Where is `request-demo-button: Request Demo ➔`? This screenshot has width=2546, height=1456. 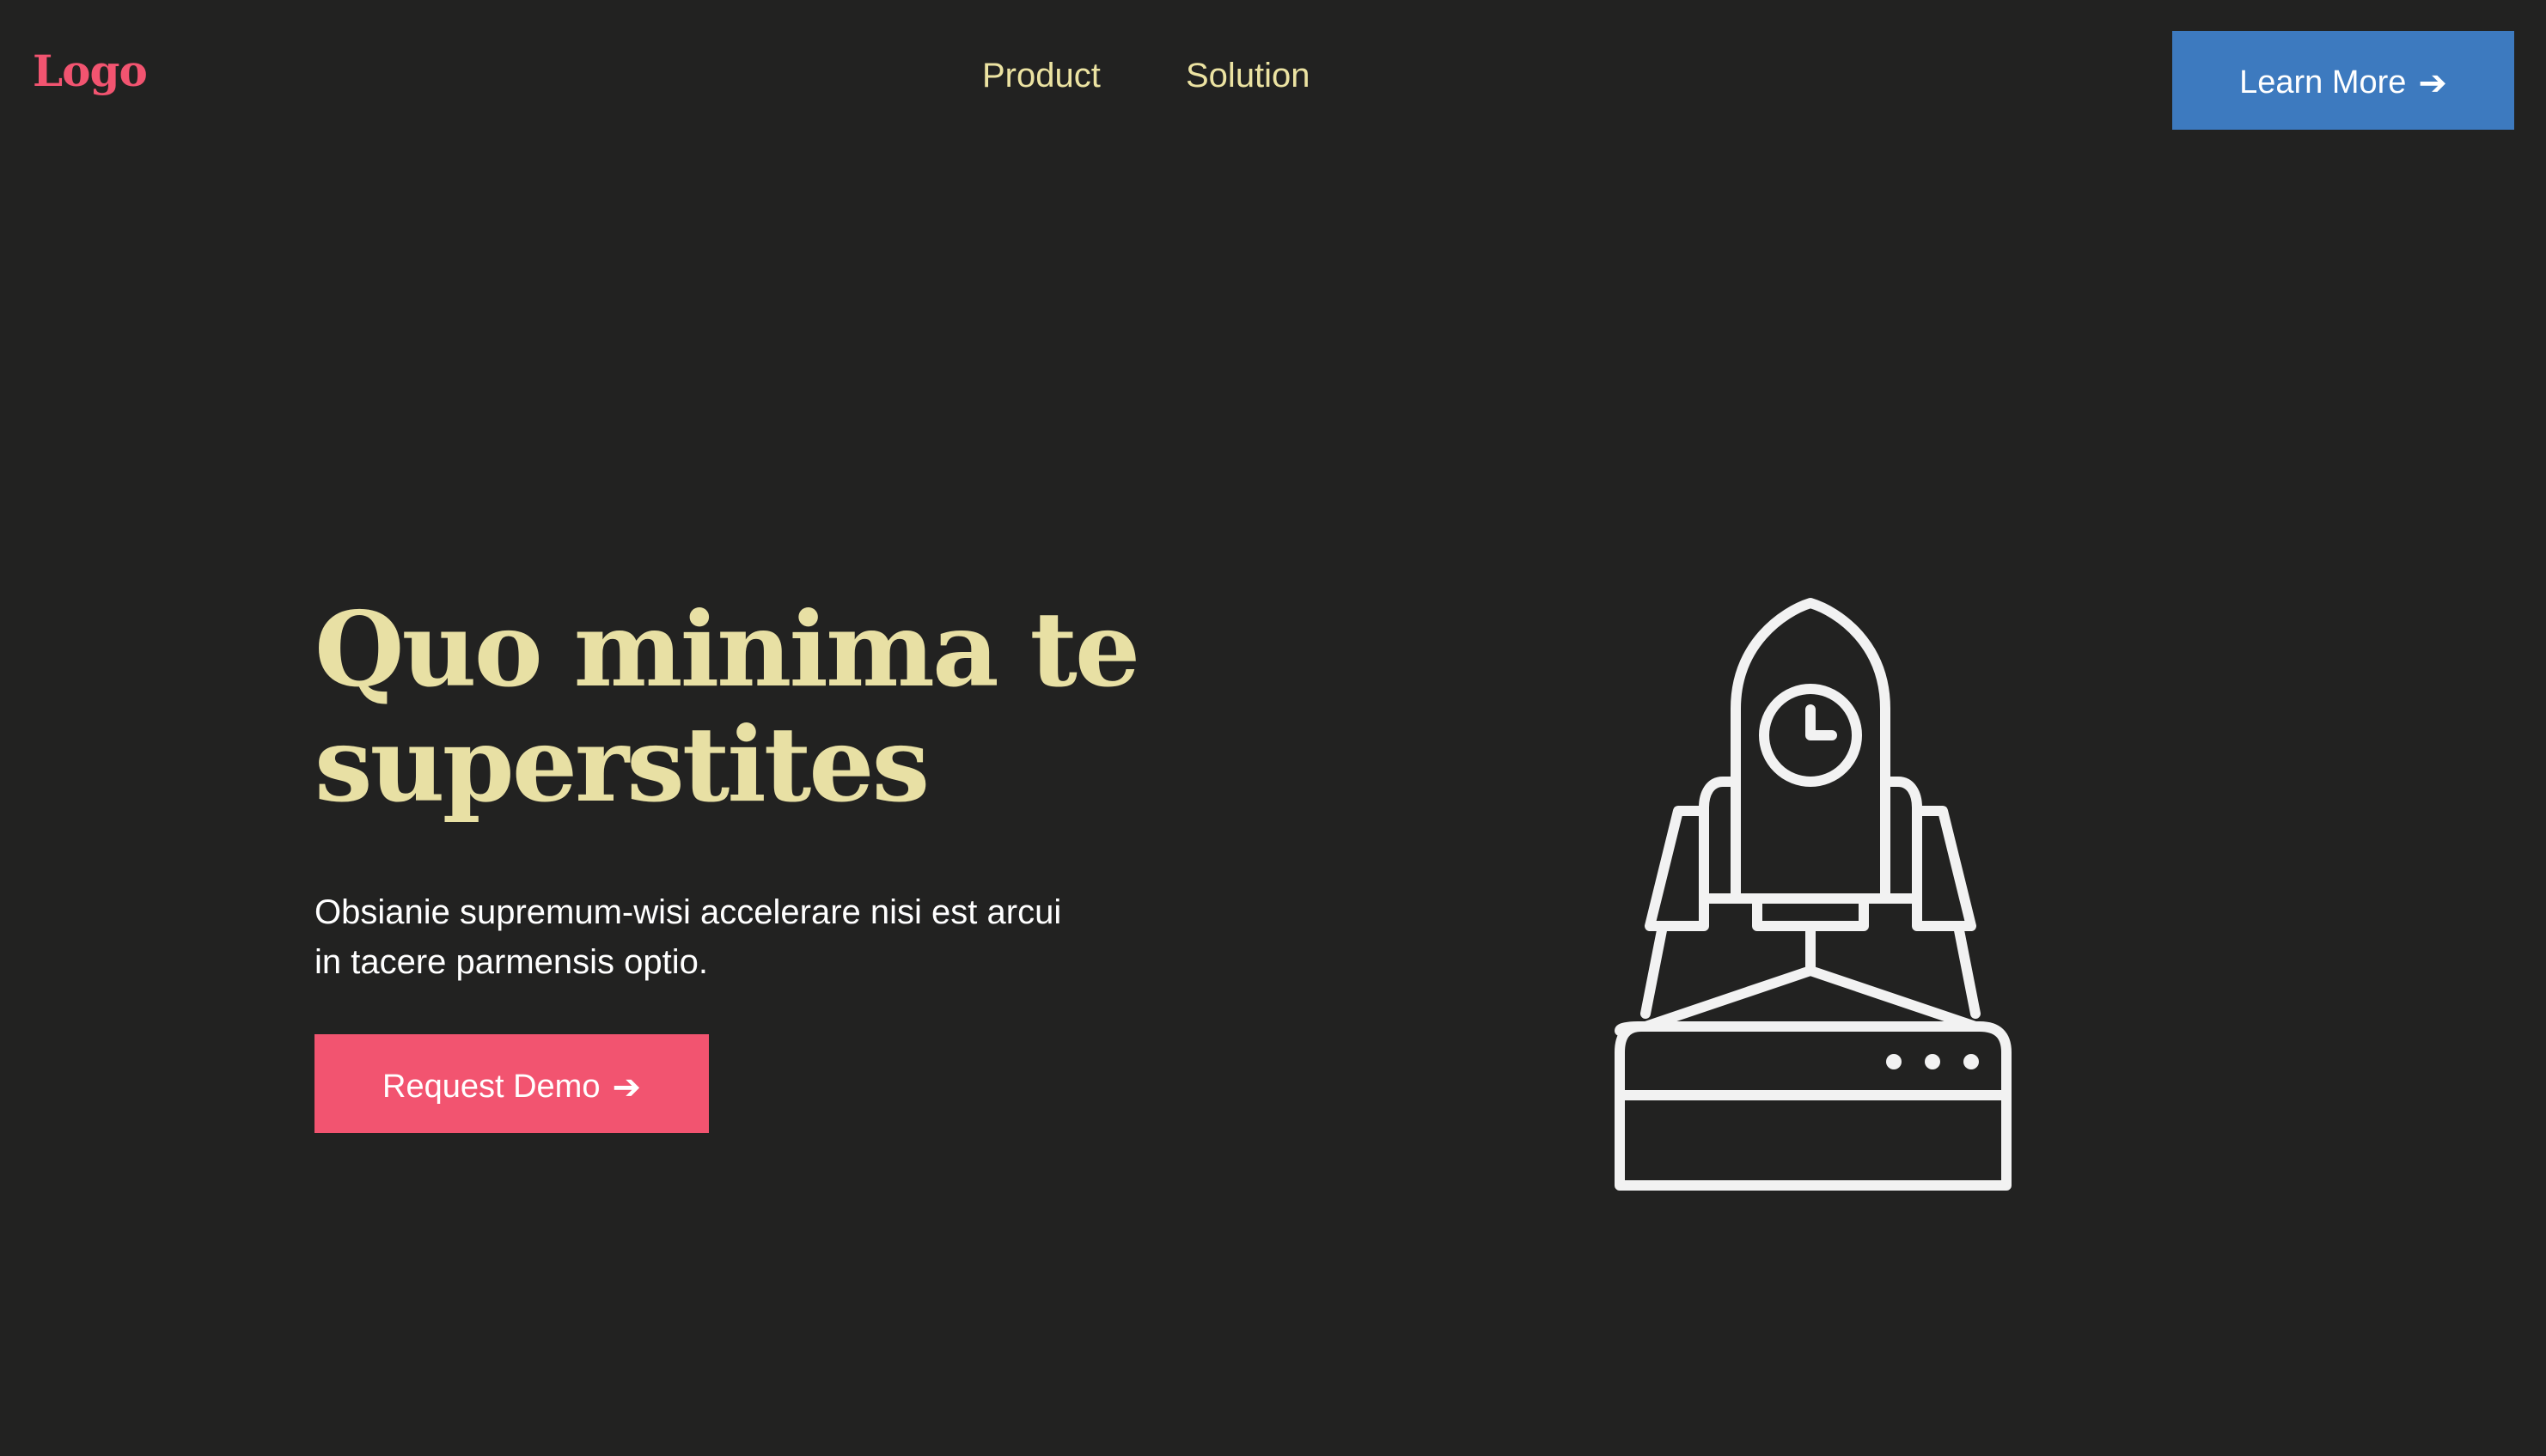
request-demo-button: Request Demo ➔ is located at coordinates (511, 1083).